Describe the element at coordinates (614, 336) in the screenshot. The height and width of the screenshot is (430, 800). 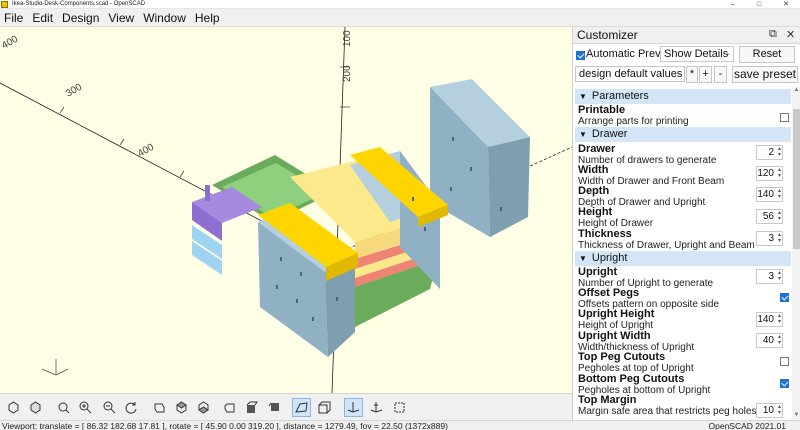
I see `param-upright-width-name: Upright Width` at that location.